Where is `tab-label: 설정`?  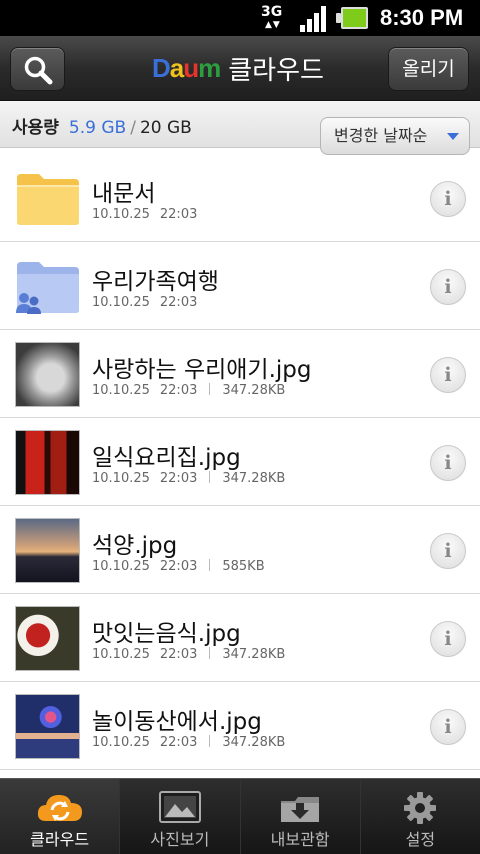
tab-label: 설정 is located at coordinates (420, 839).